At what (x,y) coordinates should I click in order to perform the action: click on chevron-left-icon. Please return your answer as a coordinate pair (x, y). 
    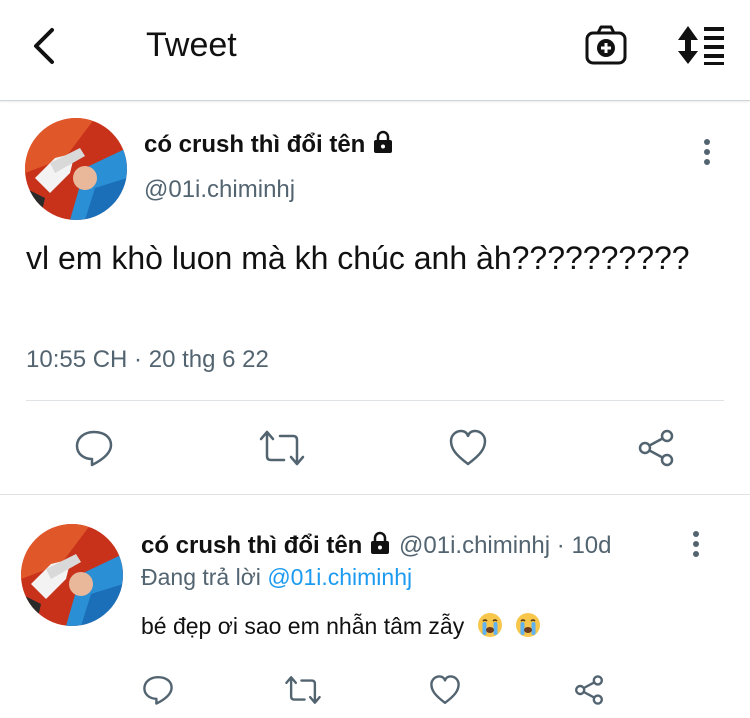
    Looking at the image, I should click on (44, 46).